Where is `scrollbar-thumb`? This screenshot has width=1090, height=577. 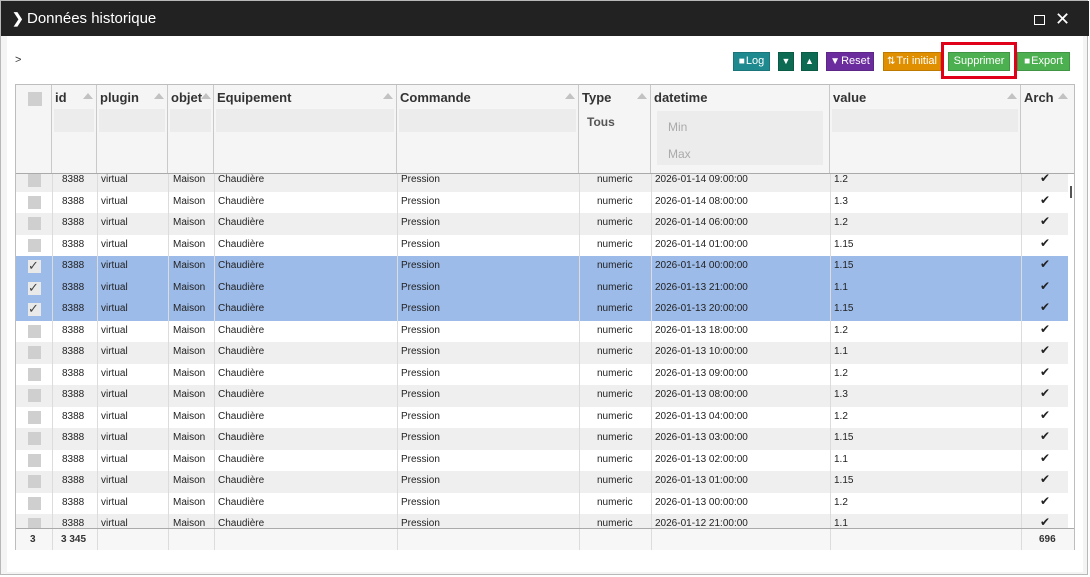 scrollbar-thumb is located at coordinates (1071, 192).